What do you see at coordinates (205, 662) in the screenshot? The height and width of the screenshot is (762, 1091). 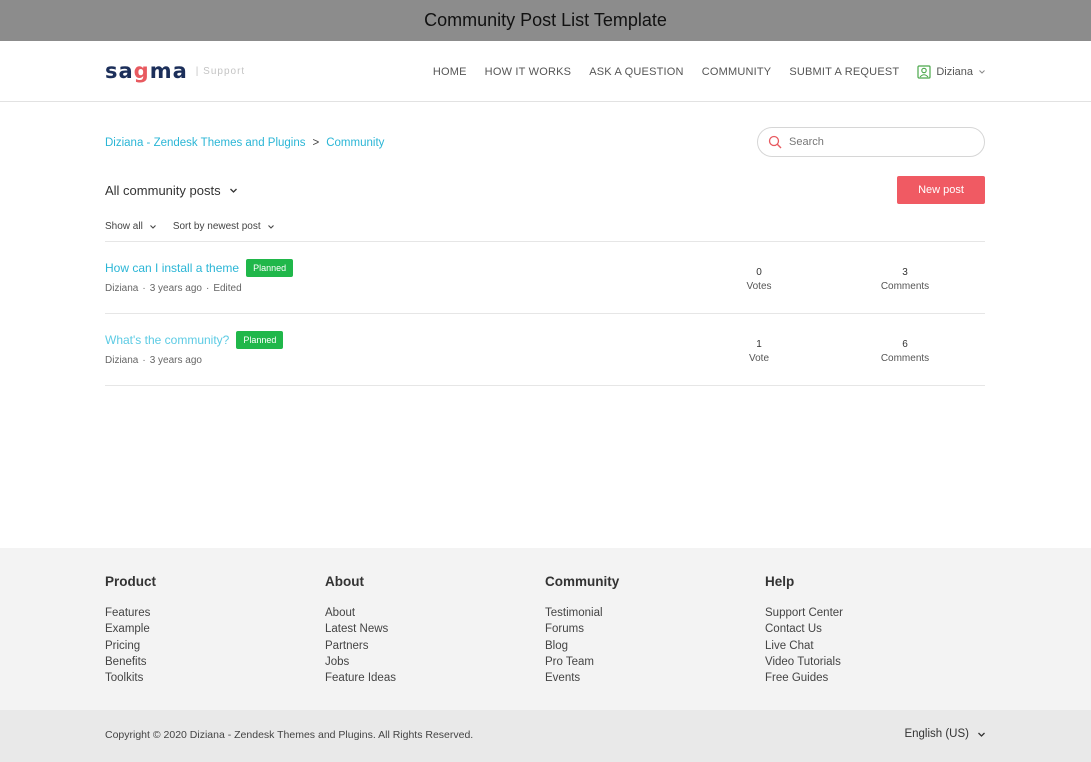 I see `footer-link: Benefits` at bounding box center [205, 662].